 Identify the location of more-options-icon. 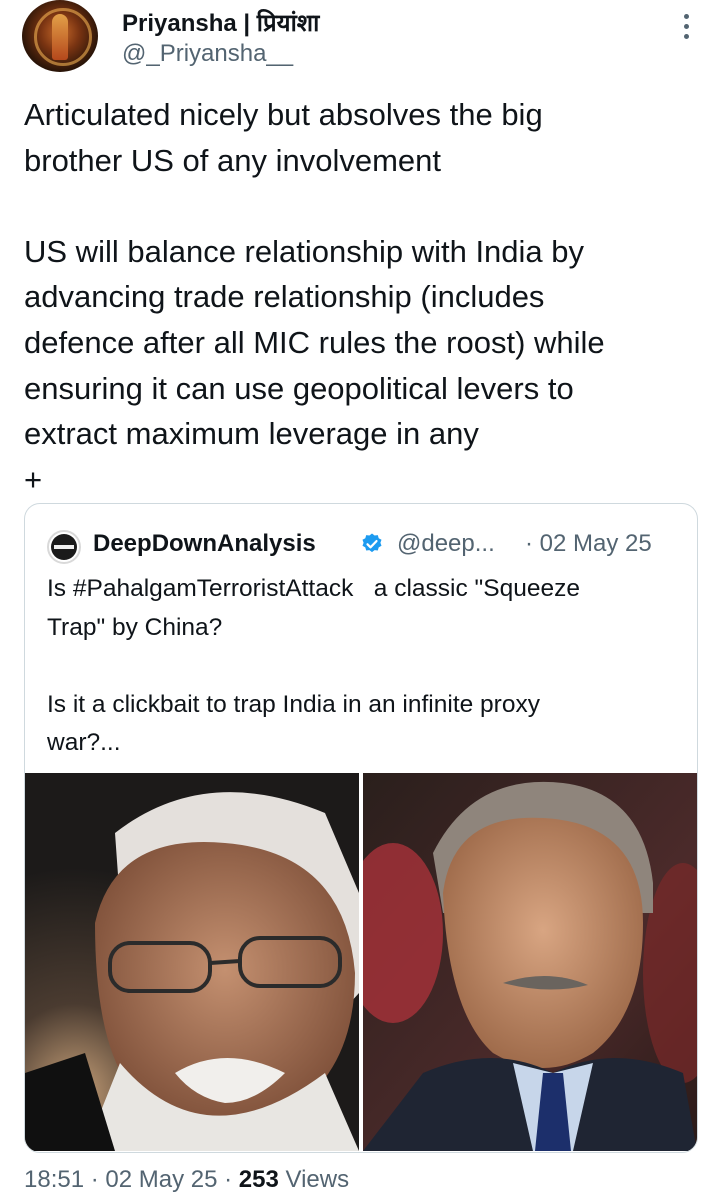
(686, 29).